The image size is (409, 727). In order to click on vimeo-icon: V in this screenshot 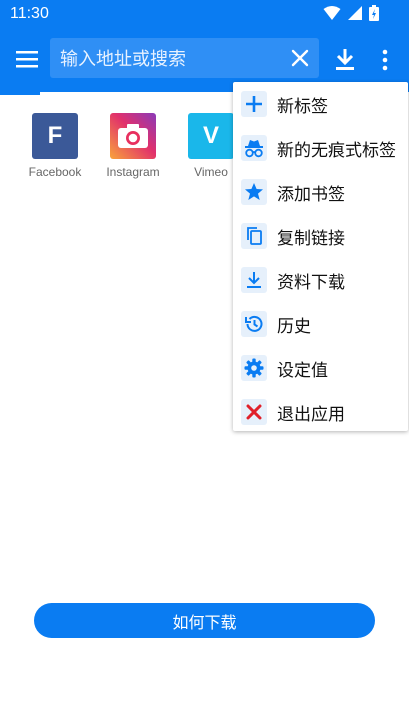, I will do `click(211, 136)`.